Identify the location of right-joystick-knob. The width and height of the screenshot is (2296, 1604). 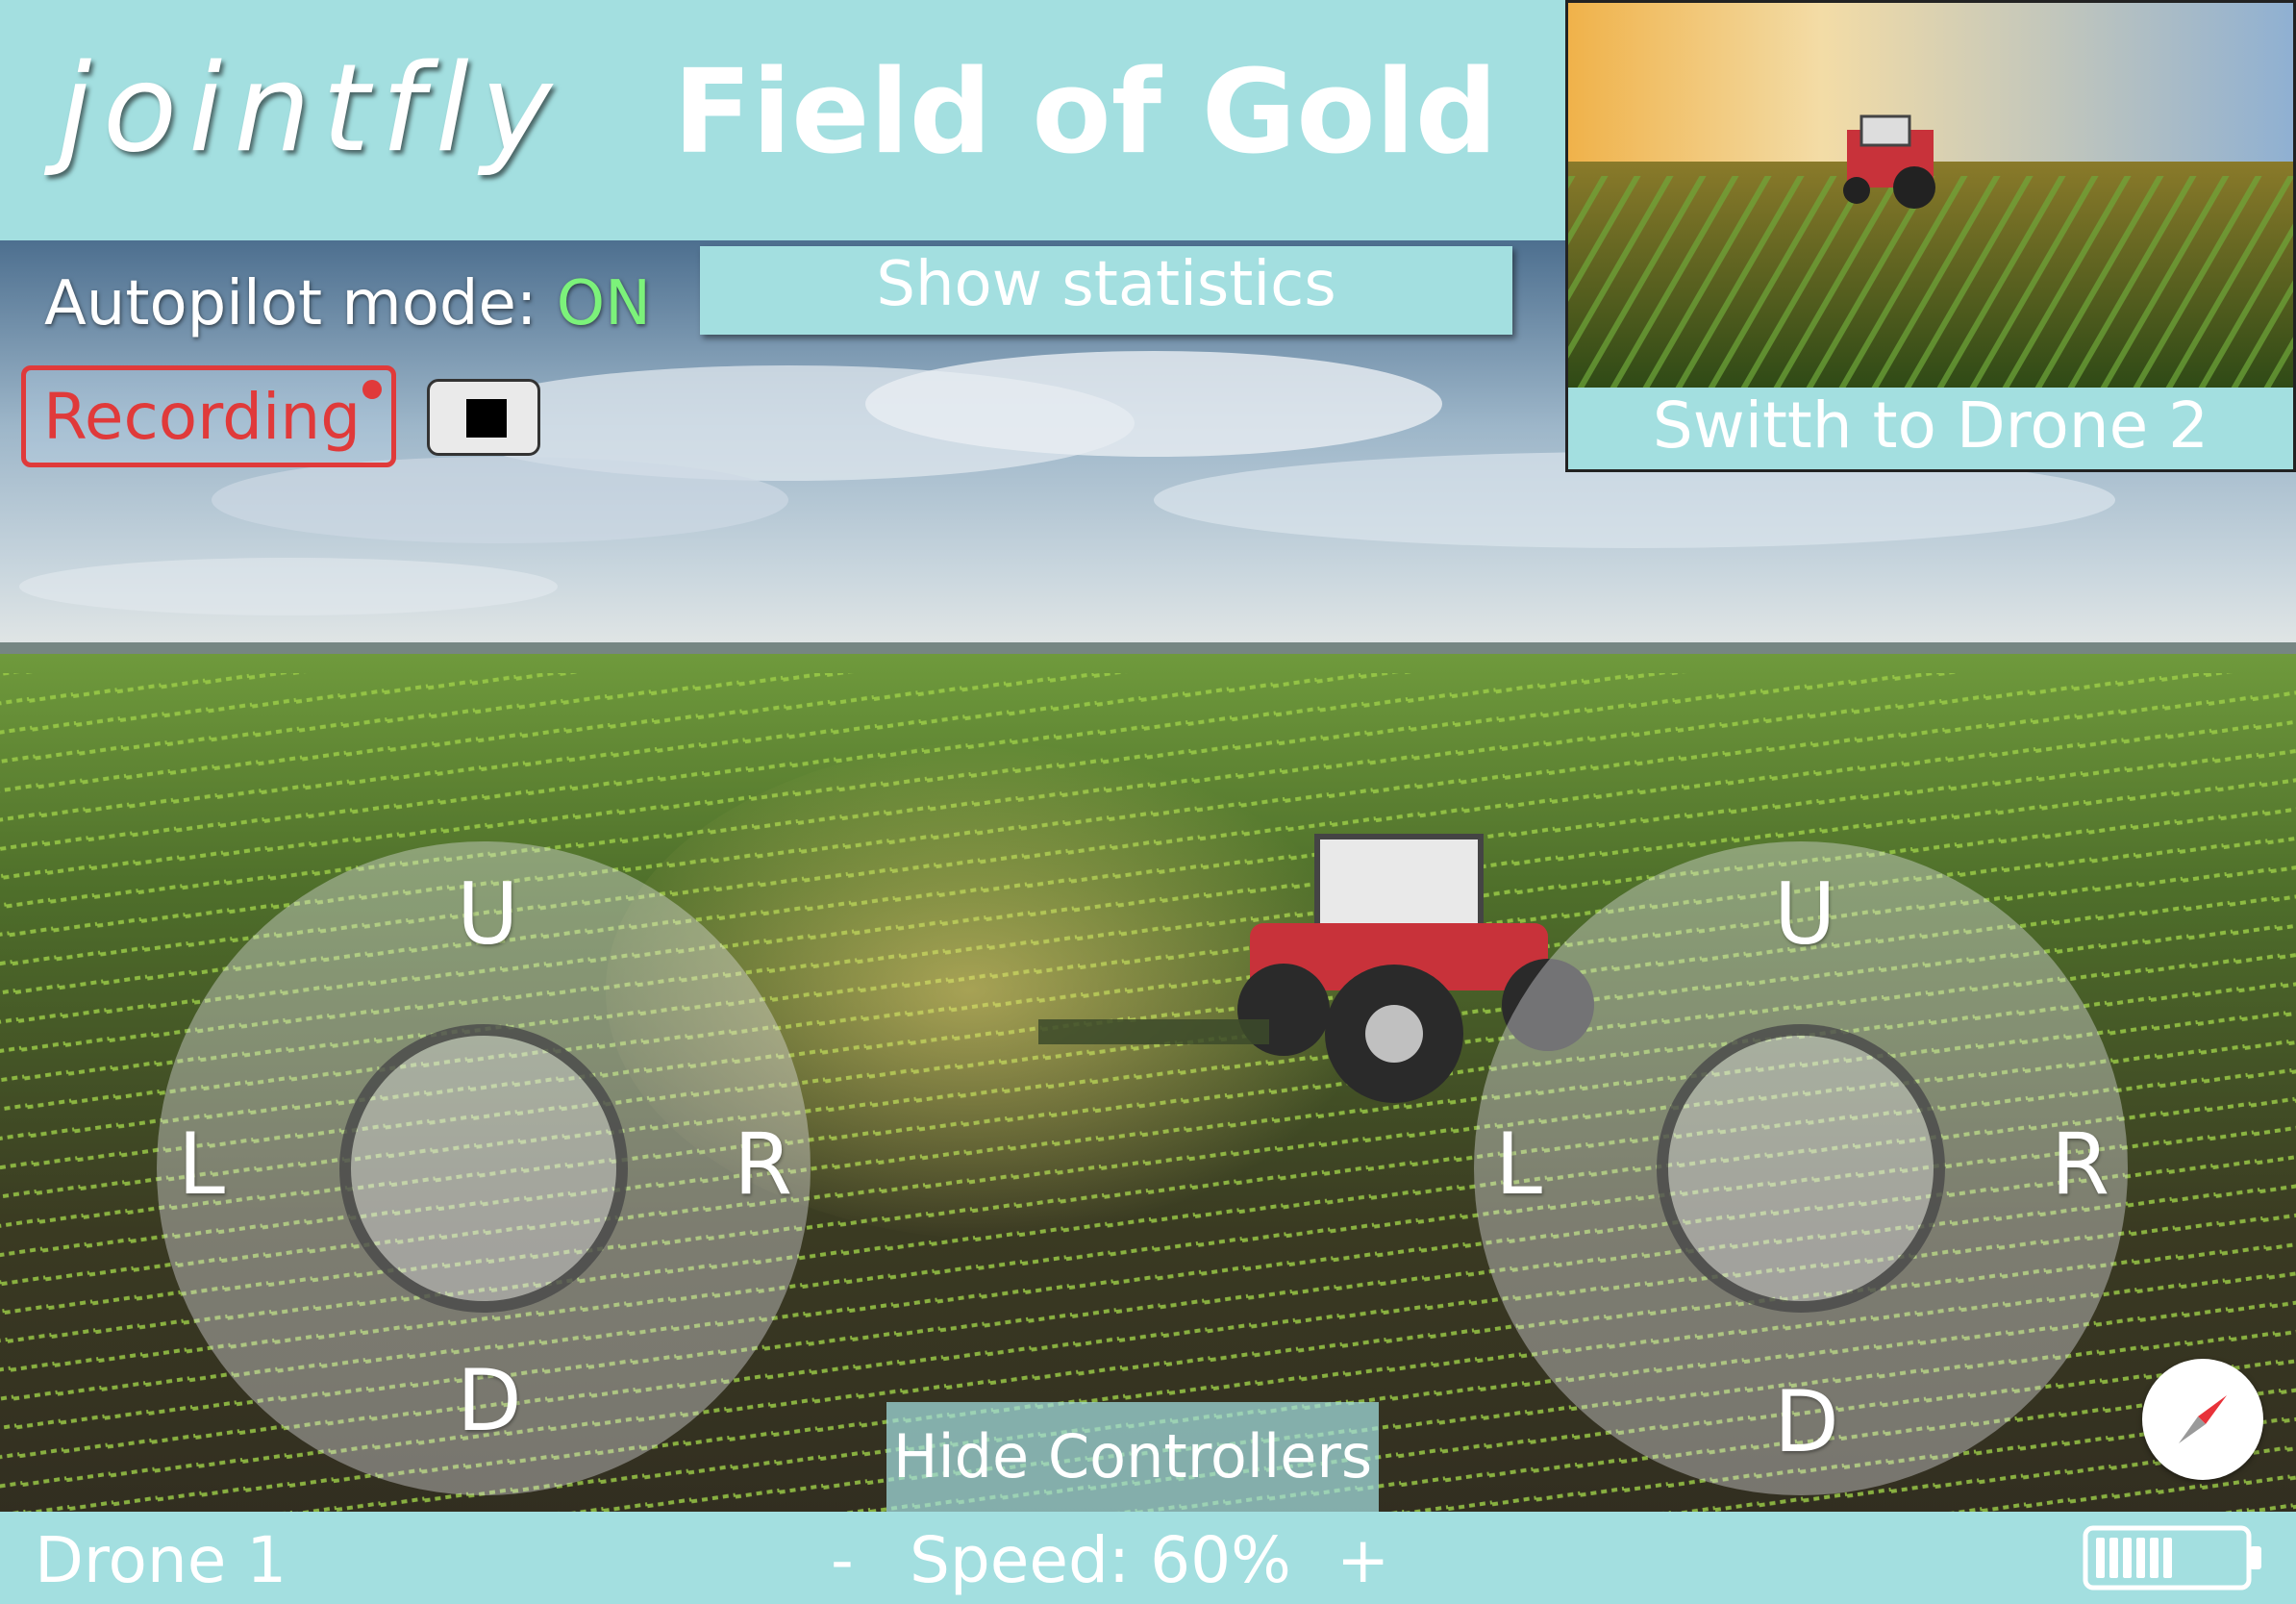
(1801, 1168).